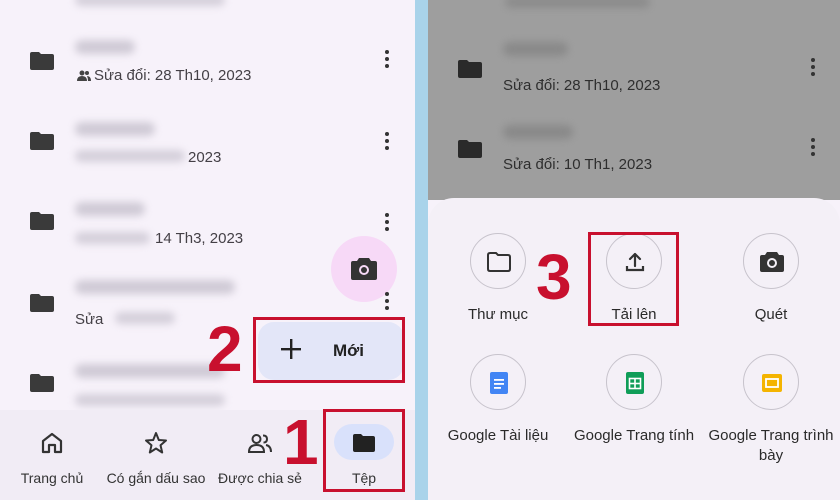 This screenshot has height=500, width=840. What do you see at coordinates (634, 435) in the screenshot?
I see `option-label: Google Trang tính` at bounding box center [634, 435].